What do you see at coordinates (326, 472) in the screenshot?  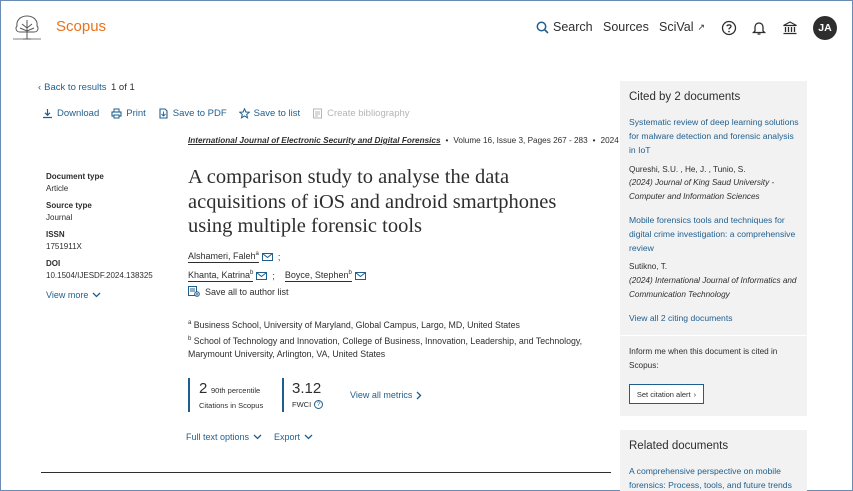 I see `section-divider` at bounding box center [326, 472].